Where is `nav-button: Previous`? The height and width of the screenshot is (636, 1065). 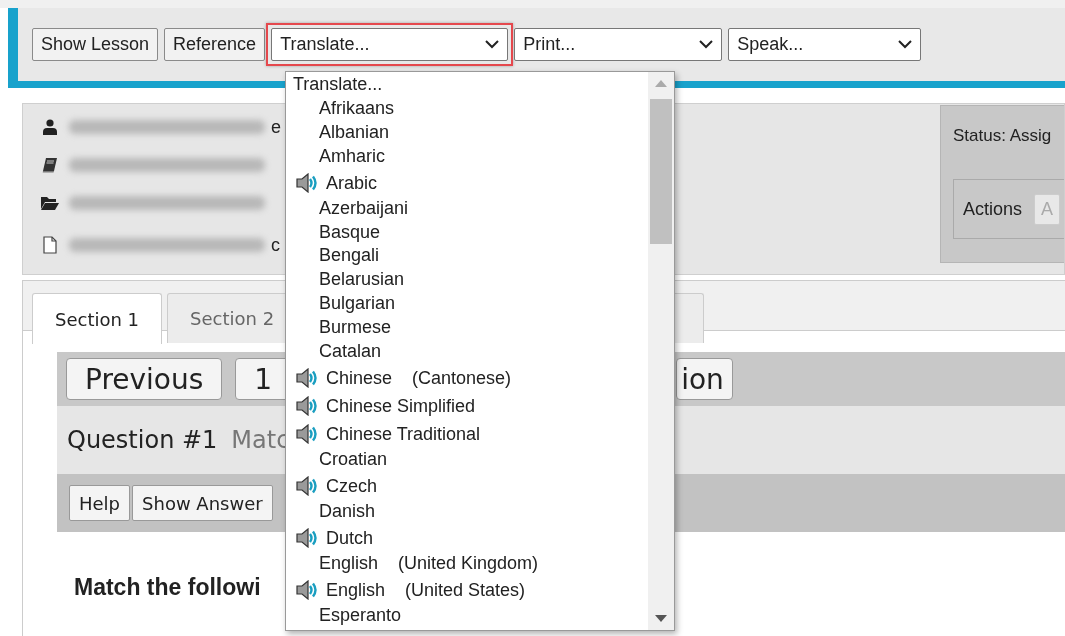
nav-button: Previous is located at coordinates (144, 379).